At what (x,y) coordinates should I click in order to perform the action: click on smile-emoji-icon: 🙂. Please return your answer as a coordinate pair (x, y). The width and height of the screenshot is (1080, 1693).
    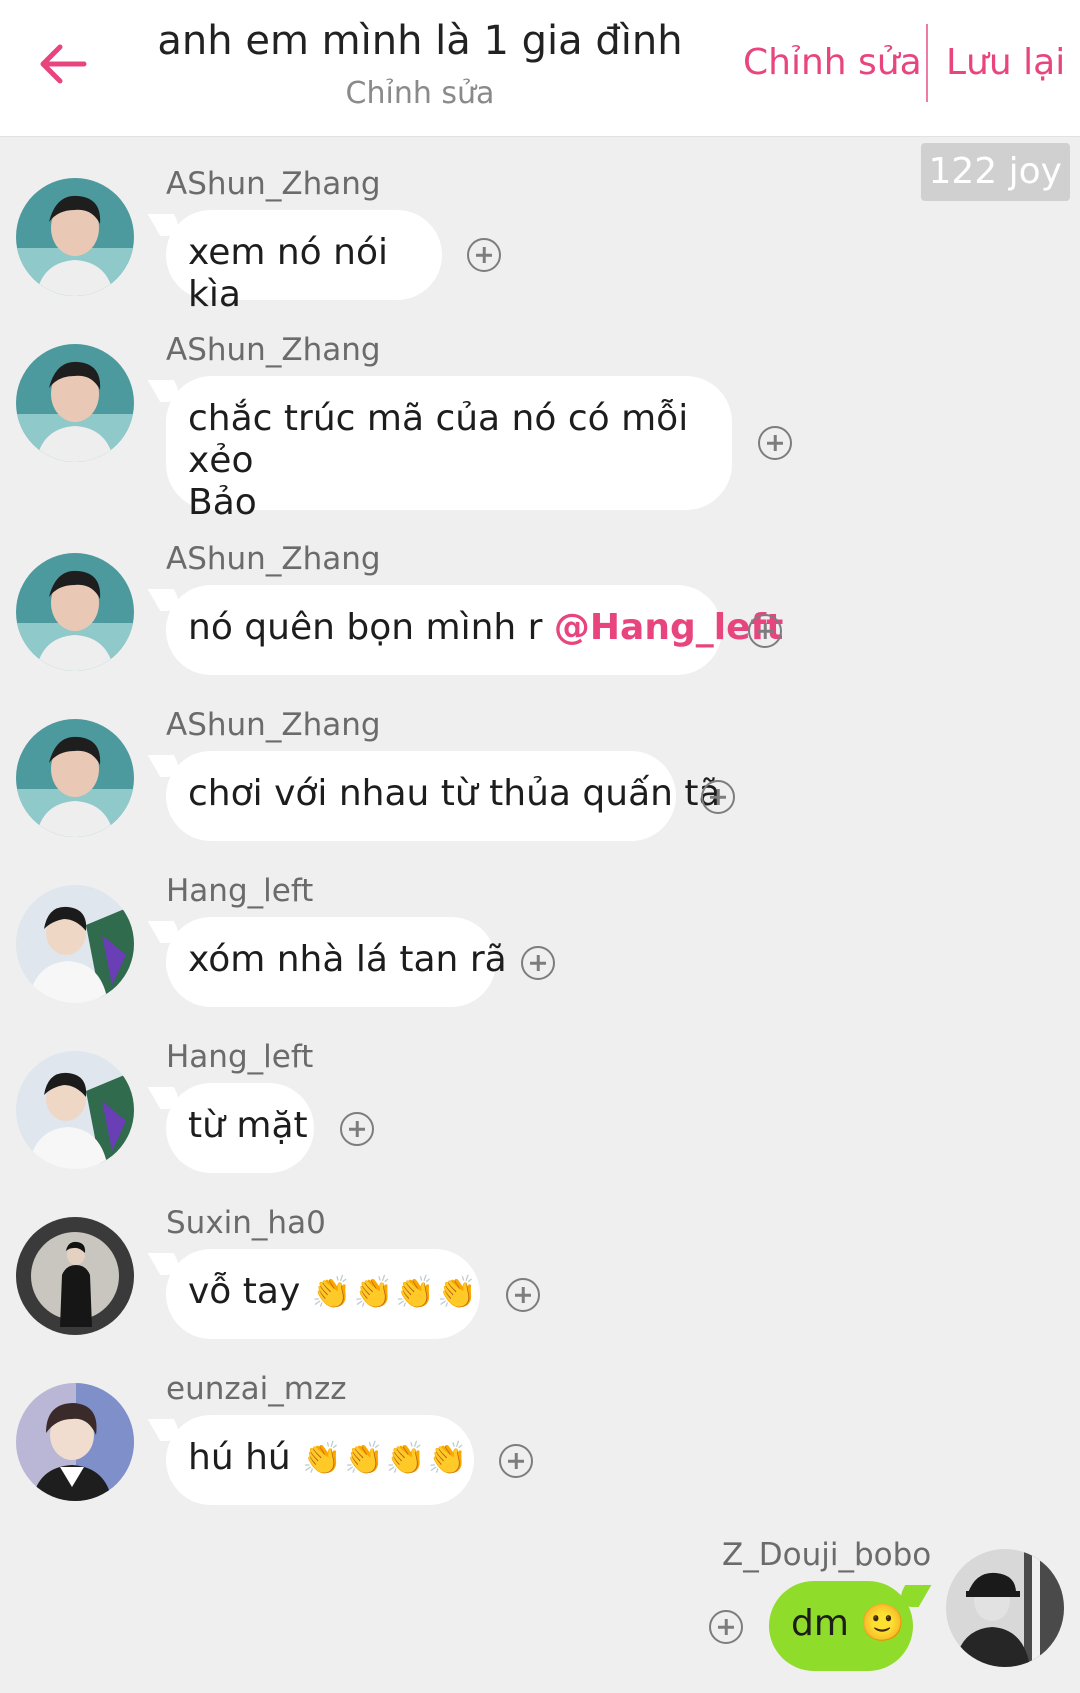
    Looking at the image, I should click on (883, 1623).